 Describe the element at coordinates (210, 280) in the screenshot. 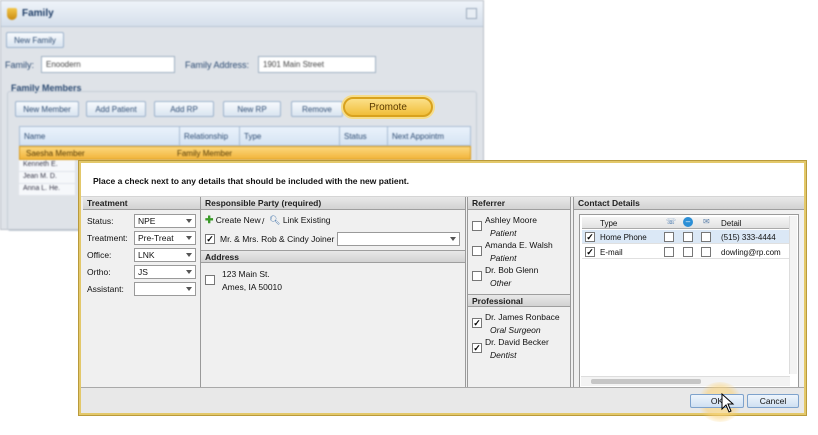

I see `address-checkbox` at that location.